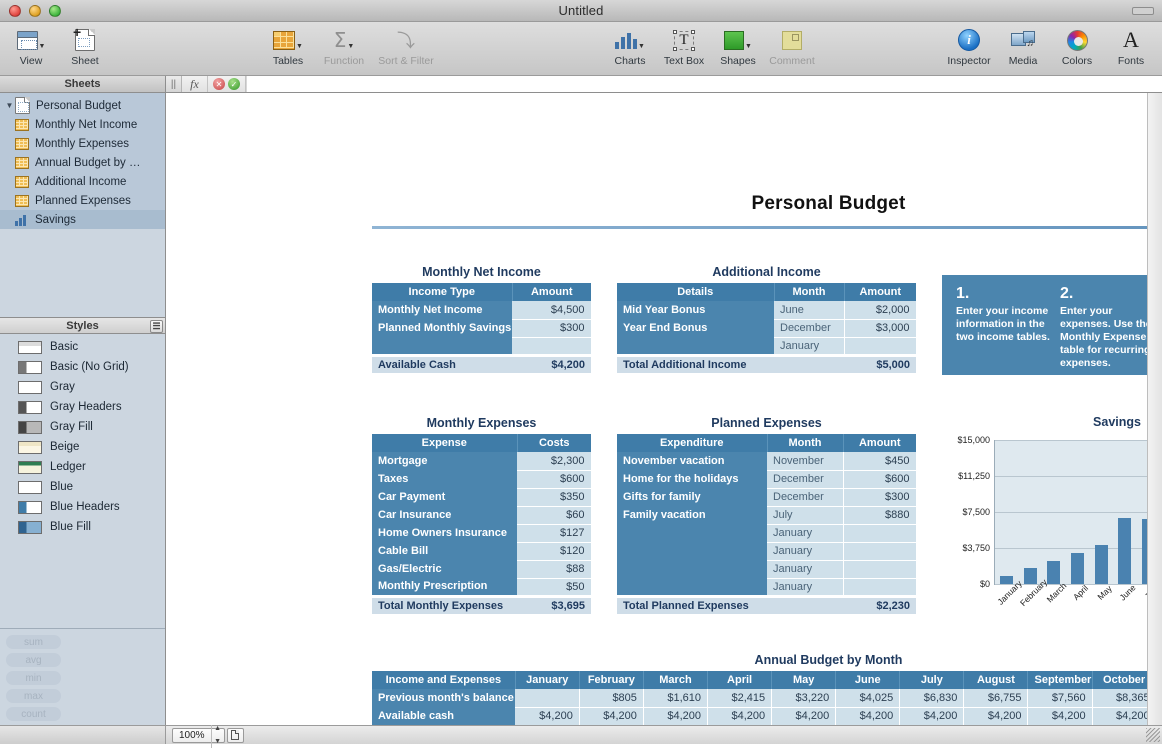  What do you see at coordinates (996, 680) in the screenshot?
I see `column-header-month: August` at bounding box center [996, 680].